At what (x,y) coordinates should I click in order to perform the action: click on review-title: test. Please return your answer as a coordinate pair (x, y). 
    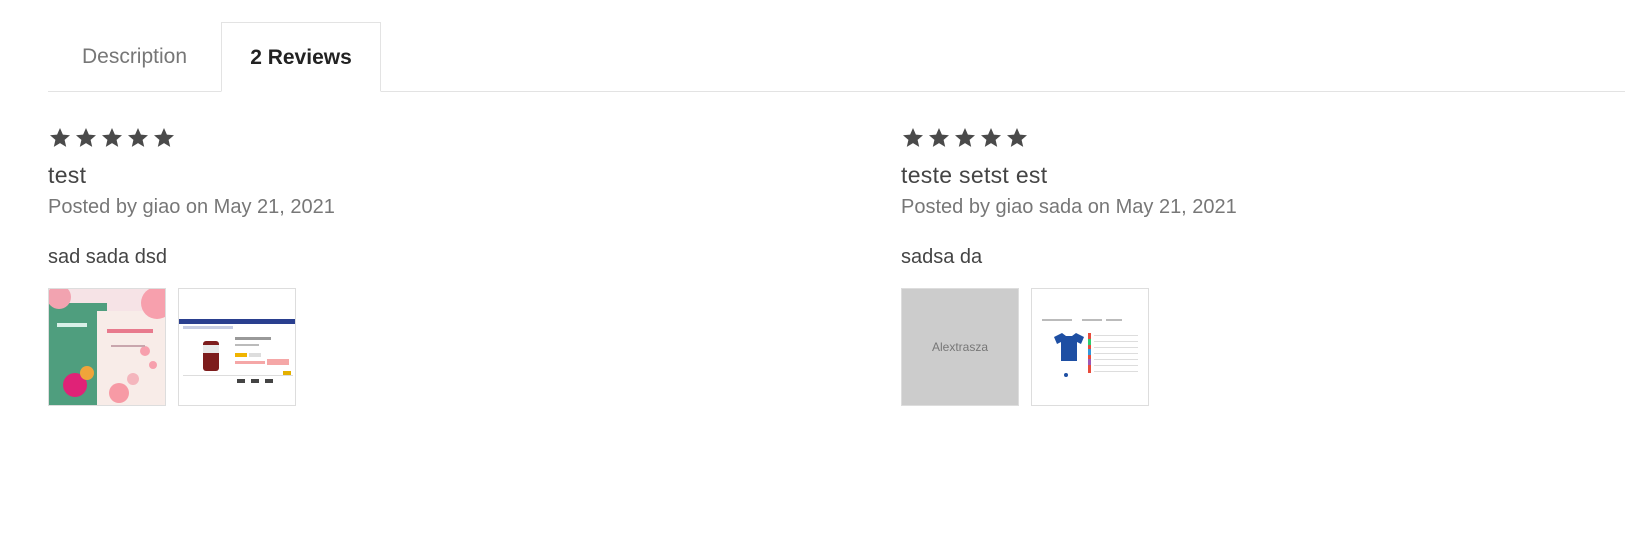
    Looking at the image, I should click on (67, 175).